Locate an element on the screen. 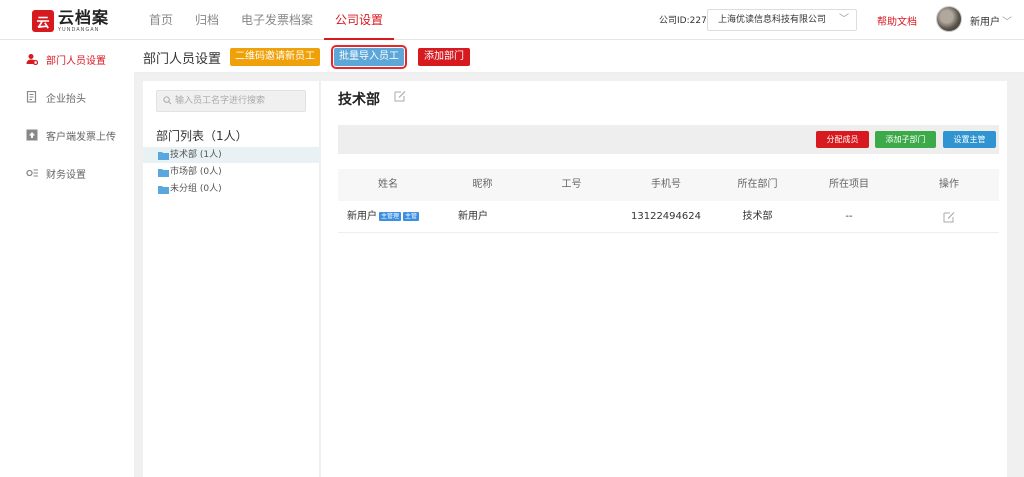 Image resolution: width=1024 pixels, height=477 pixels. cell-name: 新用户 主管理 主管 is located at coordinates (388, 216).